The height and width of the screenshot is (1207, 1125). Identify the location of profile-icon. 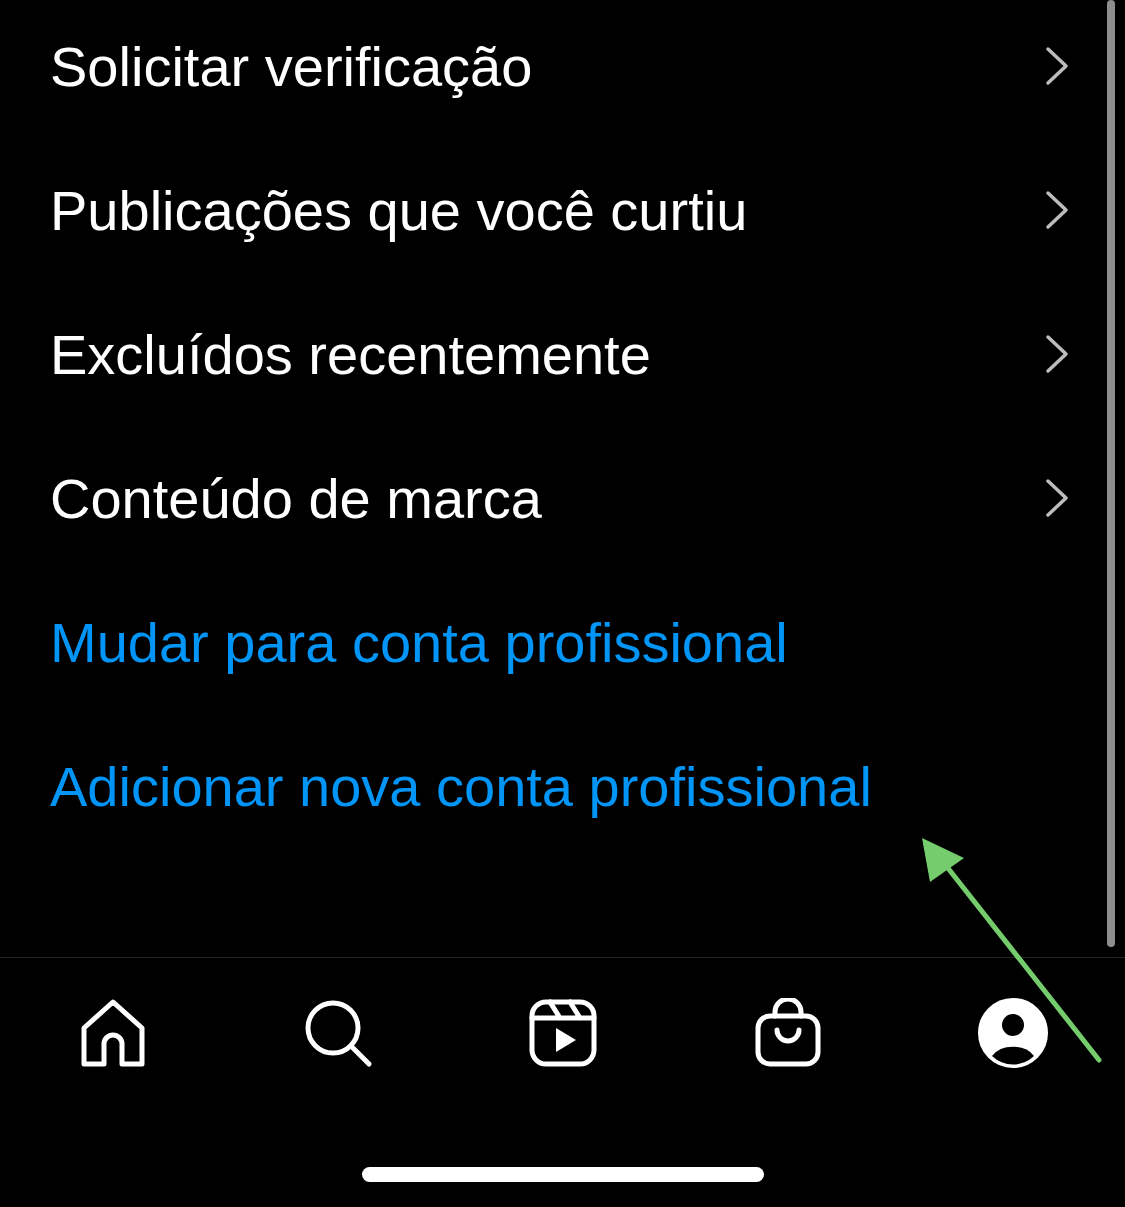
(1012, 1033).